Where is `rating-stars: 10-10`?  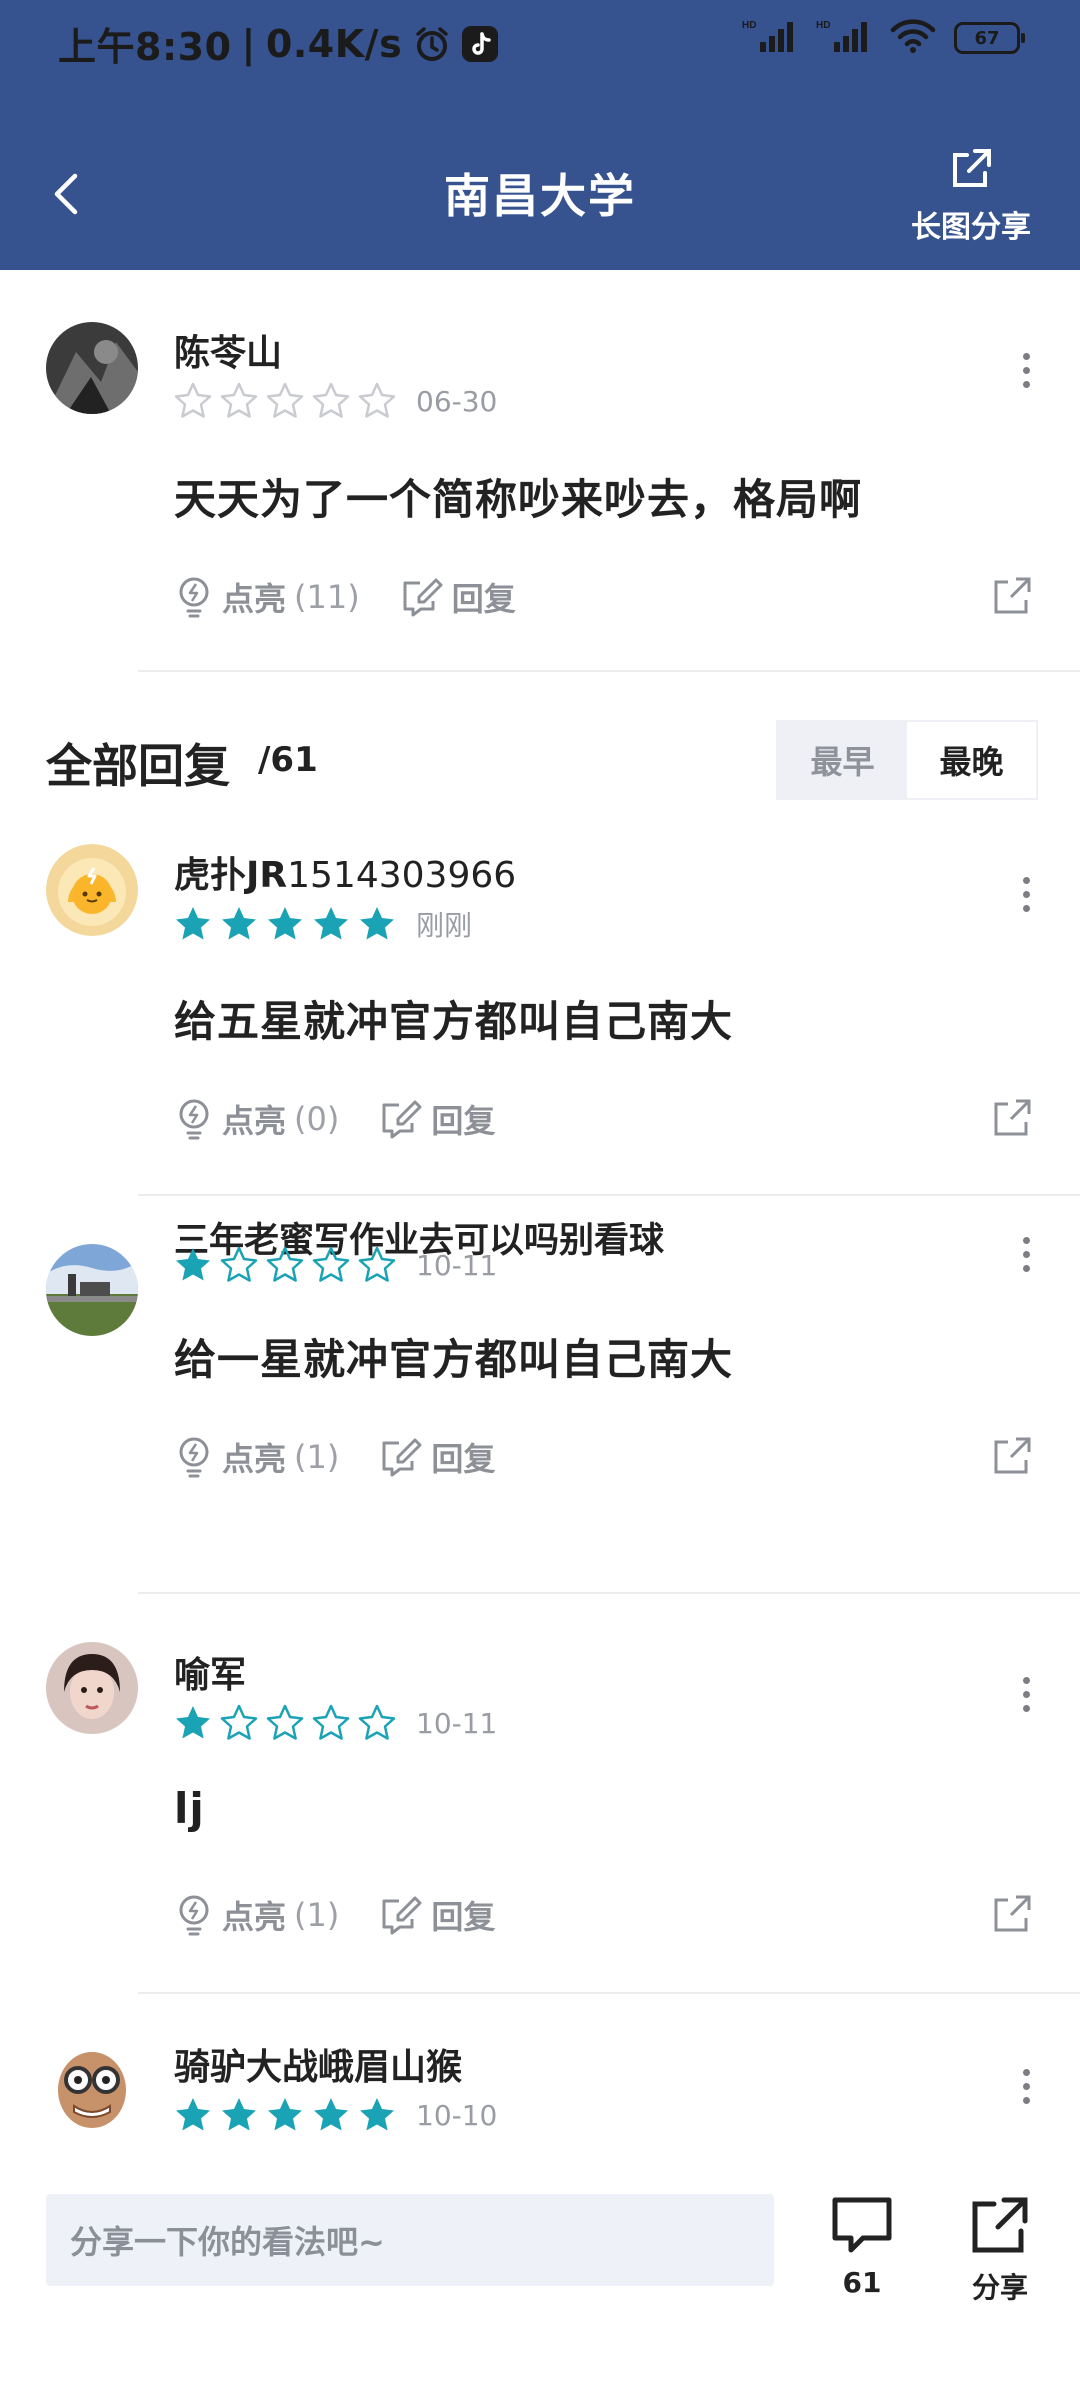
rating-stars: 10-10 is located at coordinates (335, 2115).